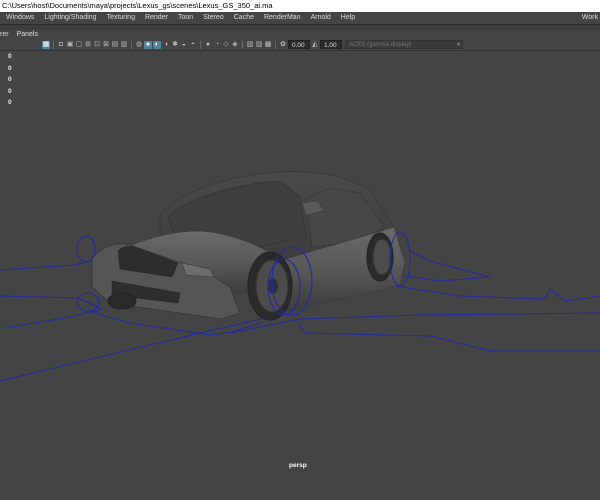 This screenshot has height=500, width=600. What do you see at coordinates (380, 45) in the screenshot?
I see `color-space-placeholder: ACES (gamma display)` at bounding box center [380, 45].